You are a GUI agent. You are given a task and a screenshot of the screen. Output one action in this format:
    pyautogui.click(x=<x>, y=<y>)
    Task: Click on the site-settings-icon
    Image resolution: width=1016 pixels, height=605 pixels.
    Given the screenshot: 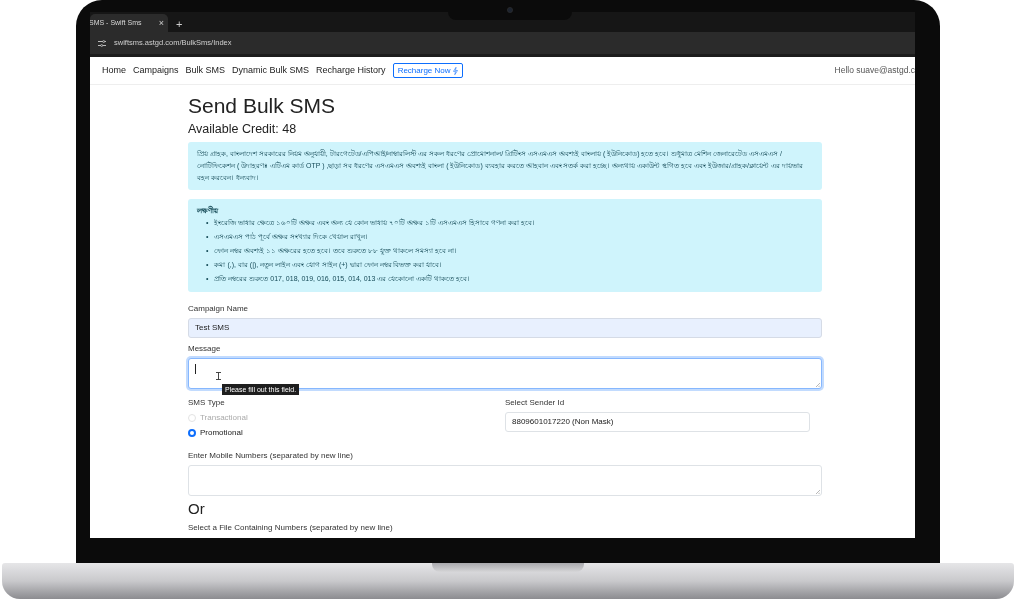 What is the action you would take?
    pyautogui.click(x=102, y=43)
    